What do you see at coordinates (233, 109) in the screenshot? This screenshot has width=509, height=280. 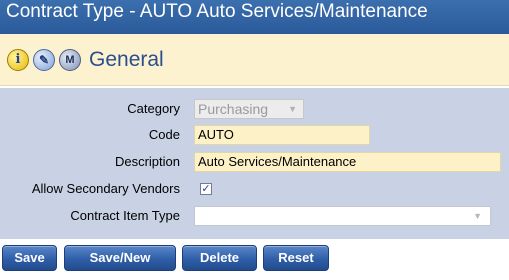 I see `category-value: Purchasing` at bounding box center [233, 109].